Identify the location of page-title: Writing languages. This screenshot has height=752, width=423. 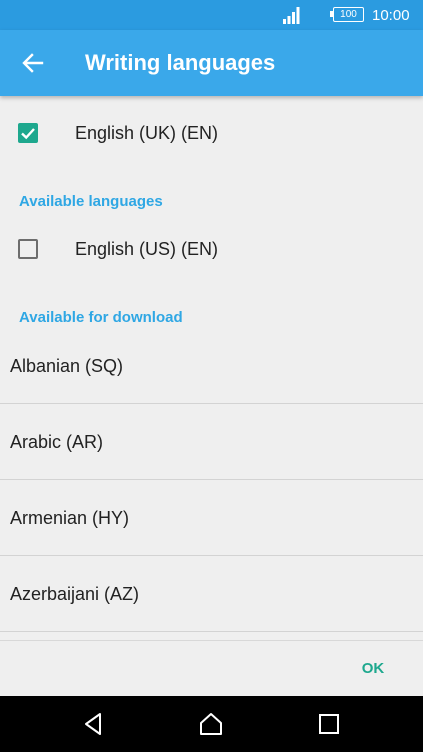
(180, 62).